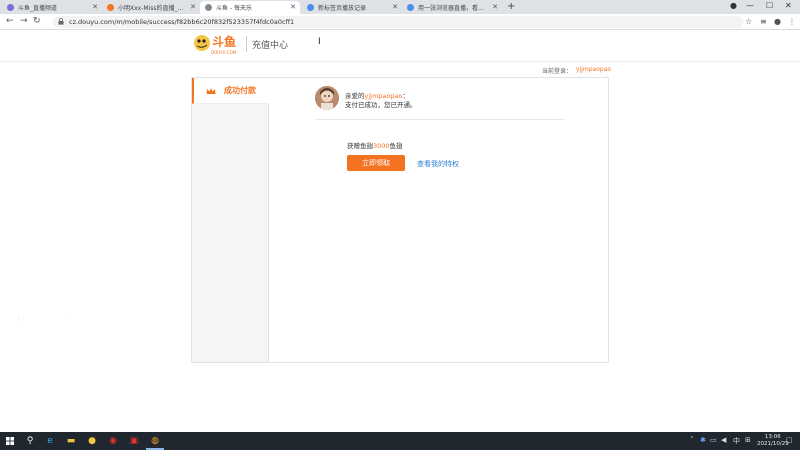 The height and width of the screenshot is (450, 800). I want to click on svg-text: 斗鱼, so click(224, 41).